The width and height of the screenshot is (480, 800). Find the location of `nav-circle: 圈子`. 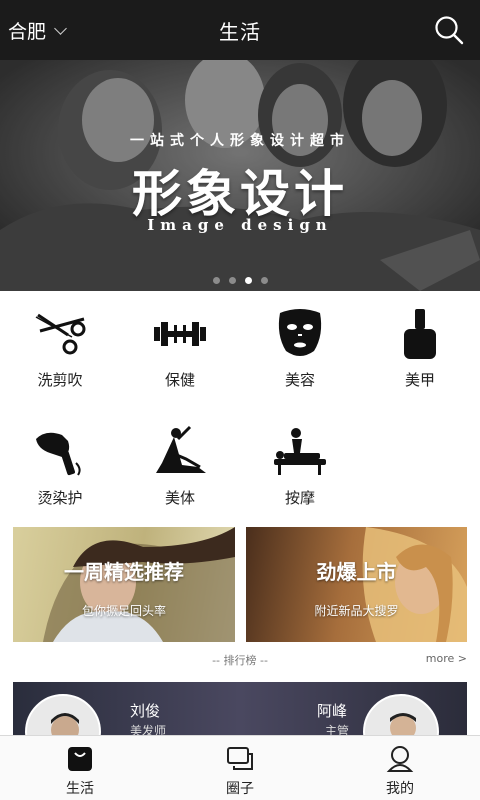

nav-circle: 圈子 is located at coordinates (240, 768).